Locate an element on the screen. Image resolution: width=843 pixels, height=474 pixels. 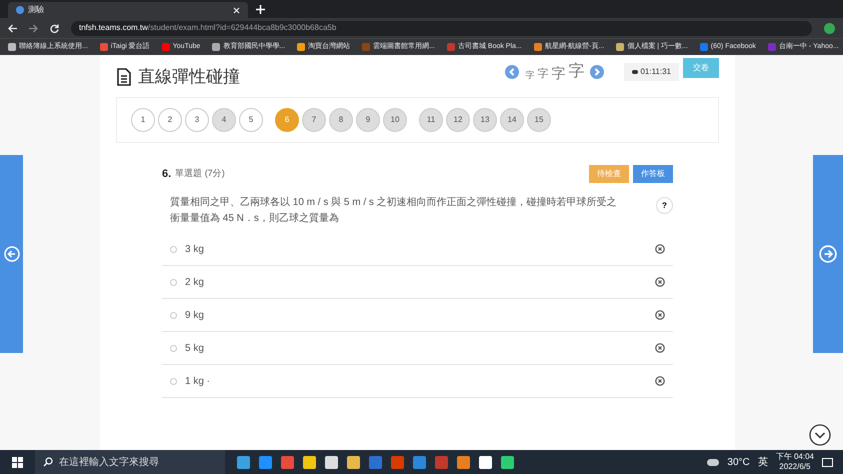
tab-title: 測驗 is located at coordinates (36, 10).